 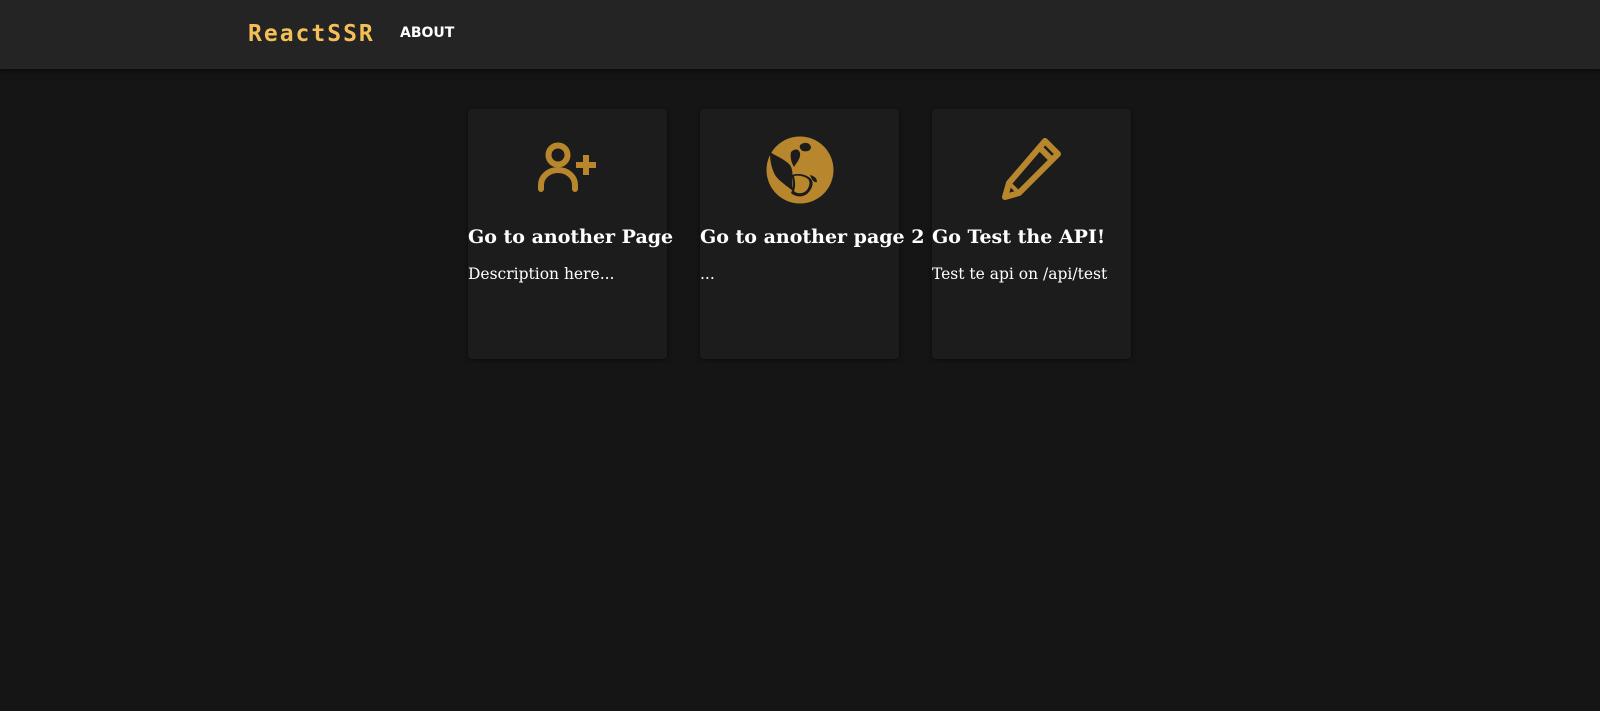 I want to click on pencil-icon, so click(x=1031, y=170).